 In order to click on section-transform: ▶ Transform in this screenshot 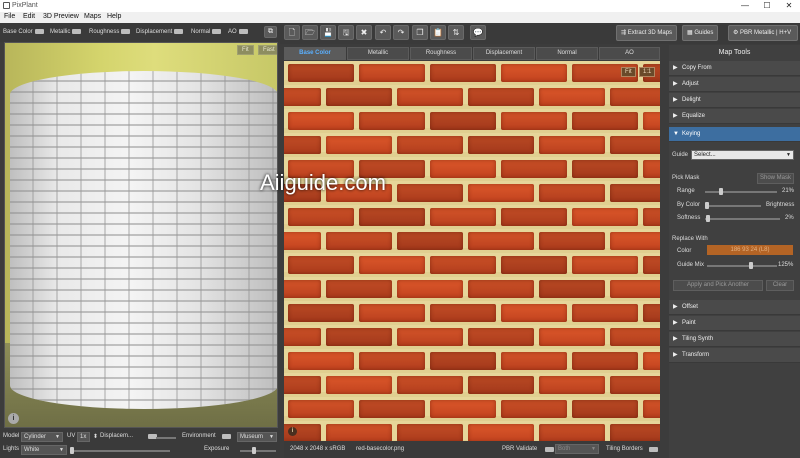, I will do `click(734, 355)`.